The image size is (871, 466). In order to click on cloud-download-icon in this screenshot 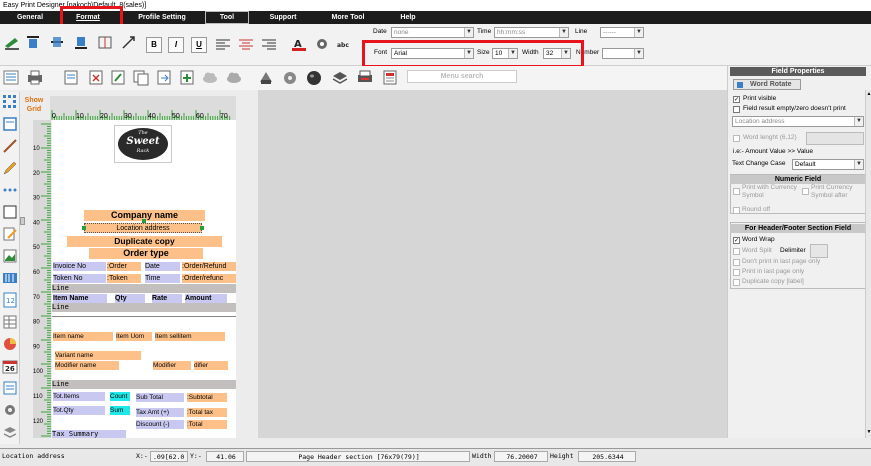, I will do `click(234, 77)`.